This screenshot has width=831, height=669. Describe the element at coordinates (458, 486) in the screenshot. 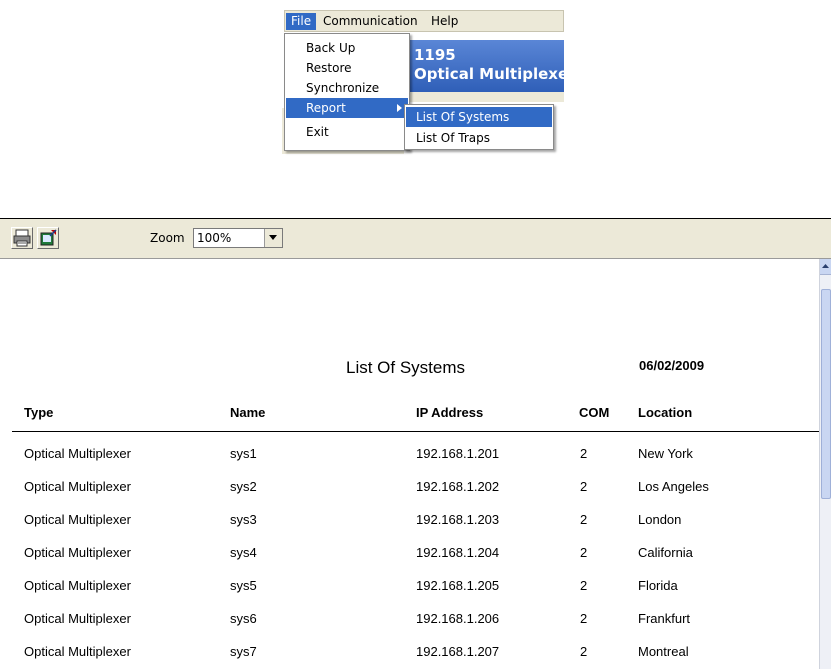

I see `cell-ip-address: 192.168.1.202` at that location.